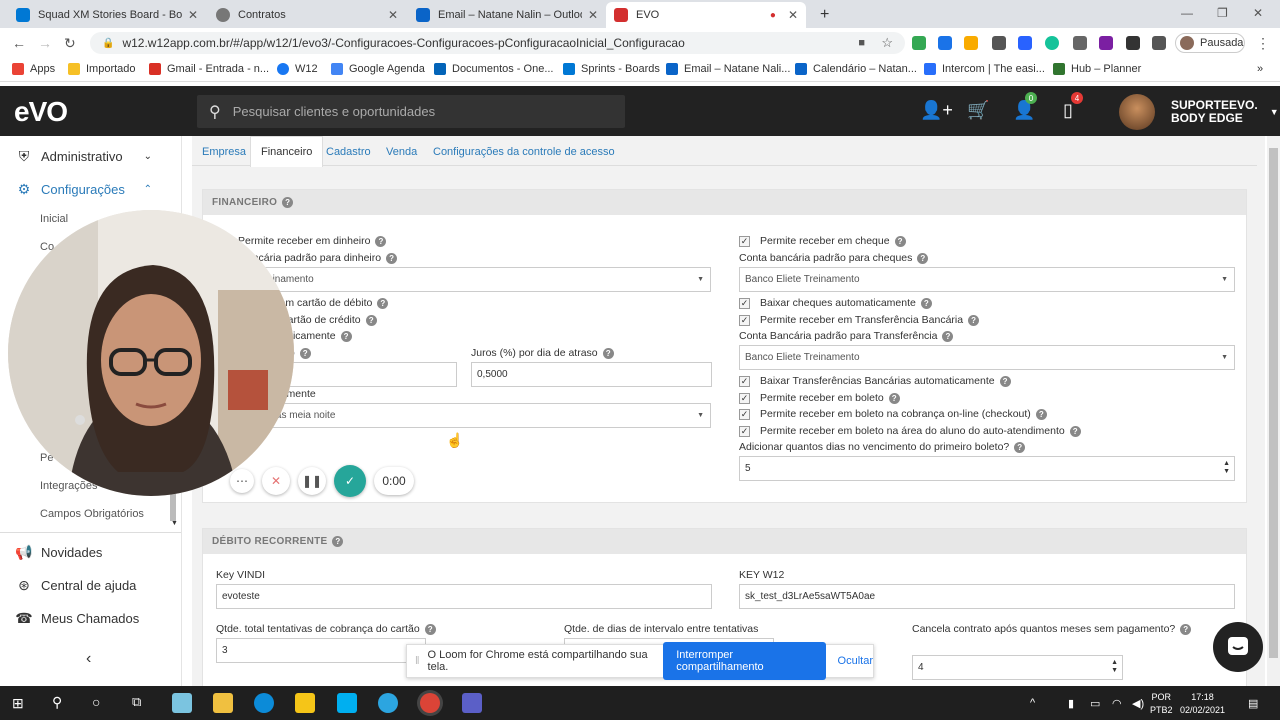 The width and height of the screenshot is (1280, 720). Describe the element at coordinates (1260, 69) in the screenshot. I see `more-bookmarks-icon: »` at that location.